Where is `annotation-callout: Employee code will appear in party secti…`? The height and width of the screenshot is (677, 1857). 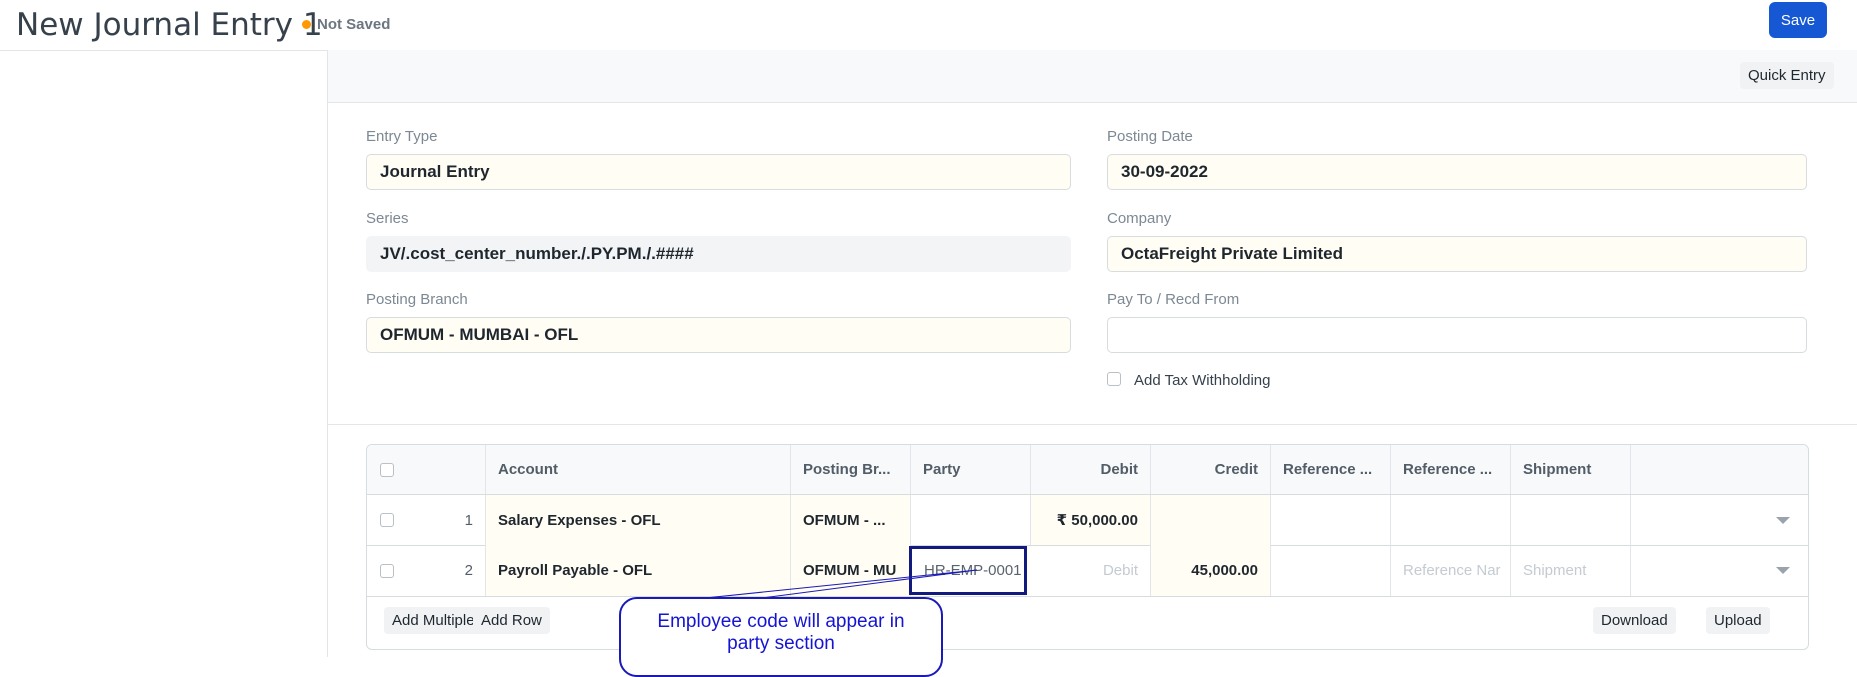
annotation-callout: Employee code will appear in party secti… is located at coordinates (781, 637).